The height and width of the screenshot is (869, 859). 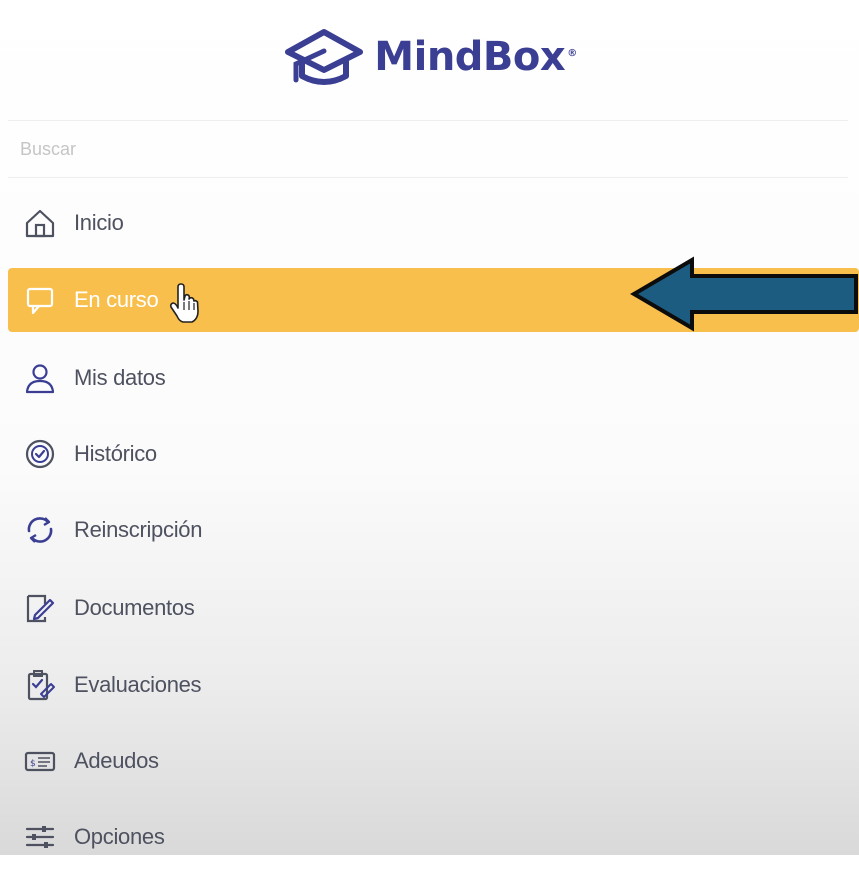 What do you see at coordinates (40, 761) in the screenshot?
I see `payment-card-icon: $` at bounding box center [40, 761].